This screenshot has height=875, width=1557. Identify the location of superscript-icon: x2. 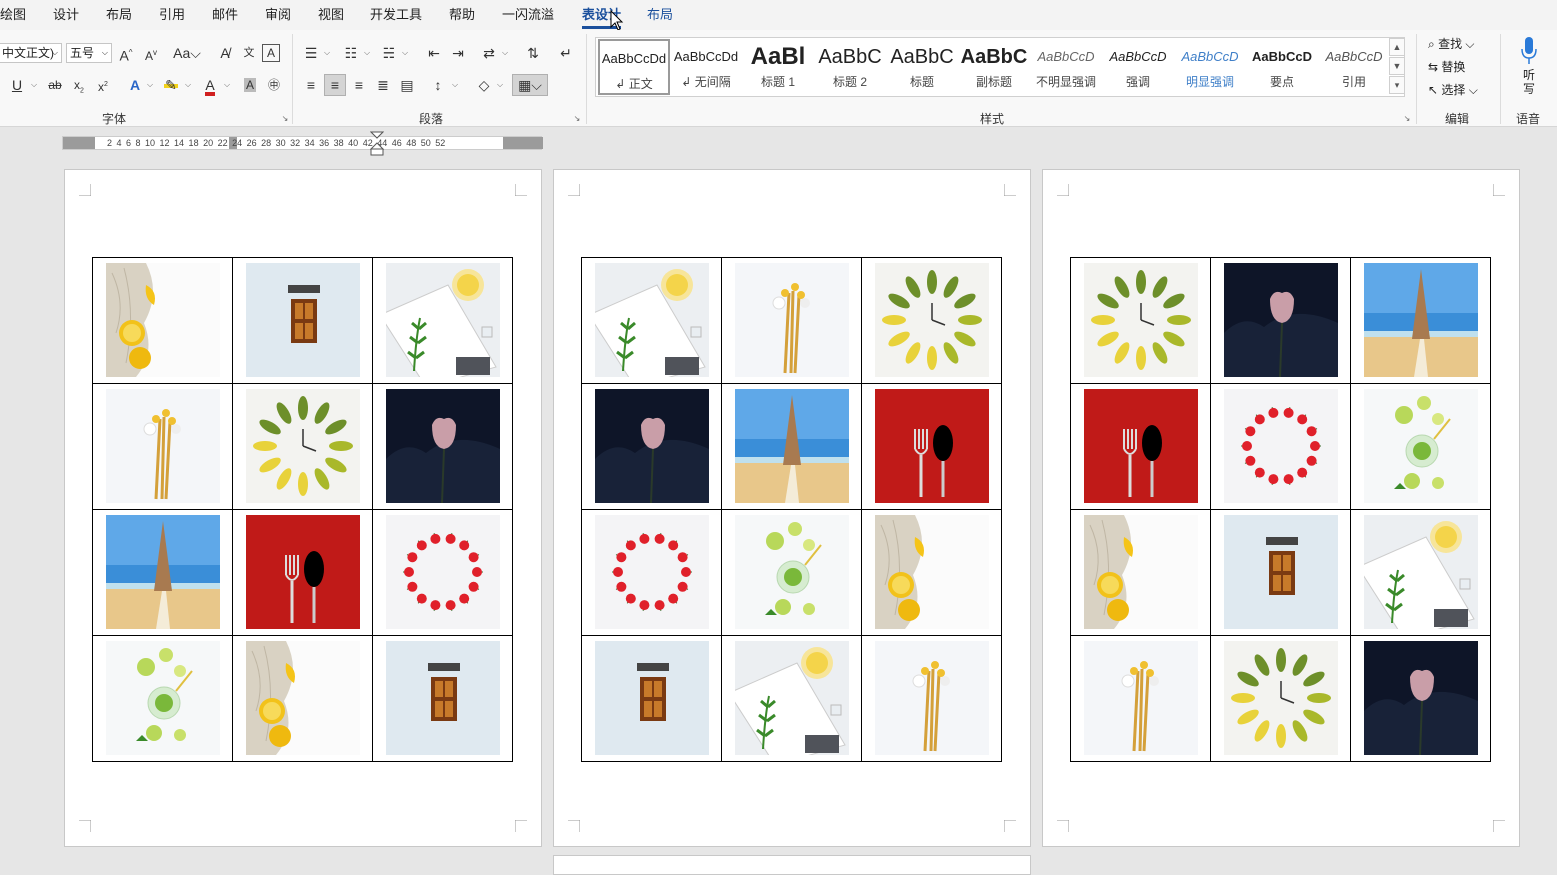
(103, 85).